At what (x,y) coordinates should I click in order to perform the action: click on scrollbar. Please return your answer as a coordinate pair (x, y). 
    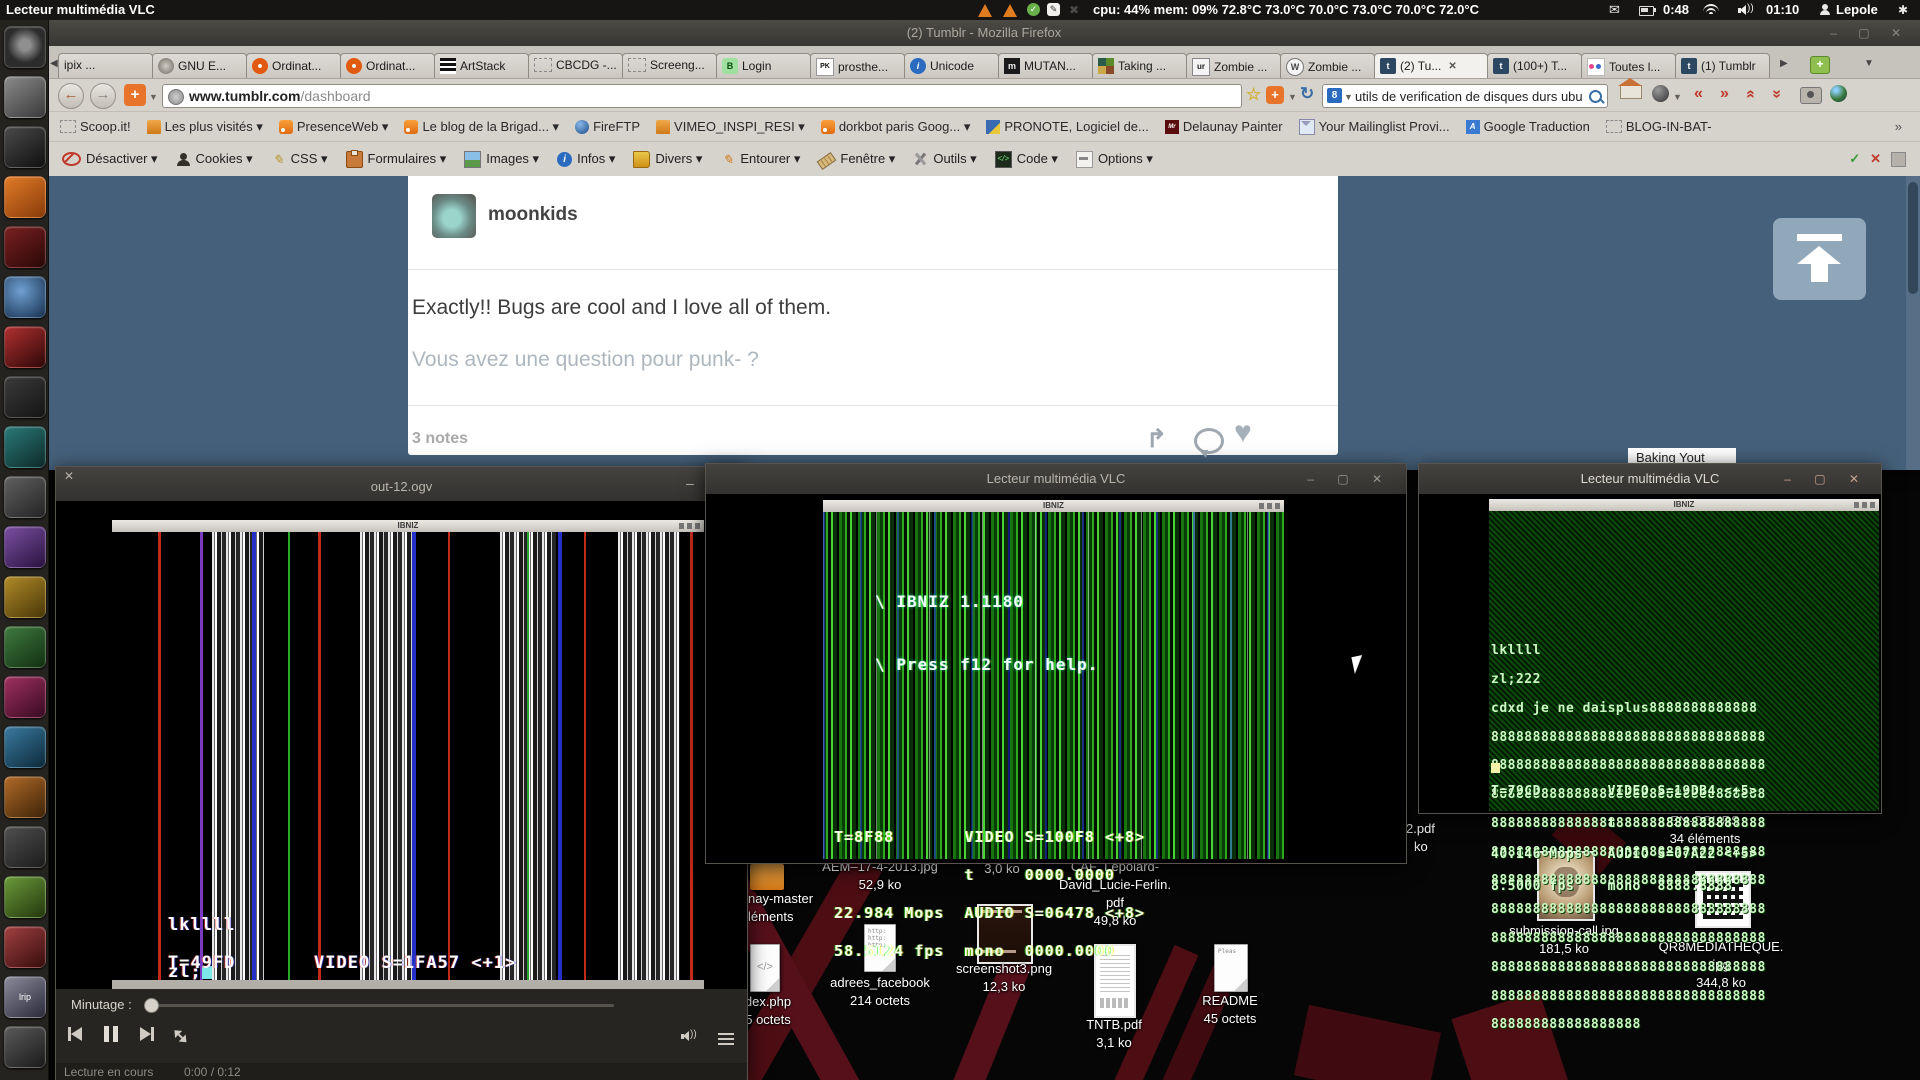
    Looking at the image, I should click on (1913, 323).